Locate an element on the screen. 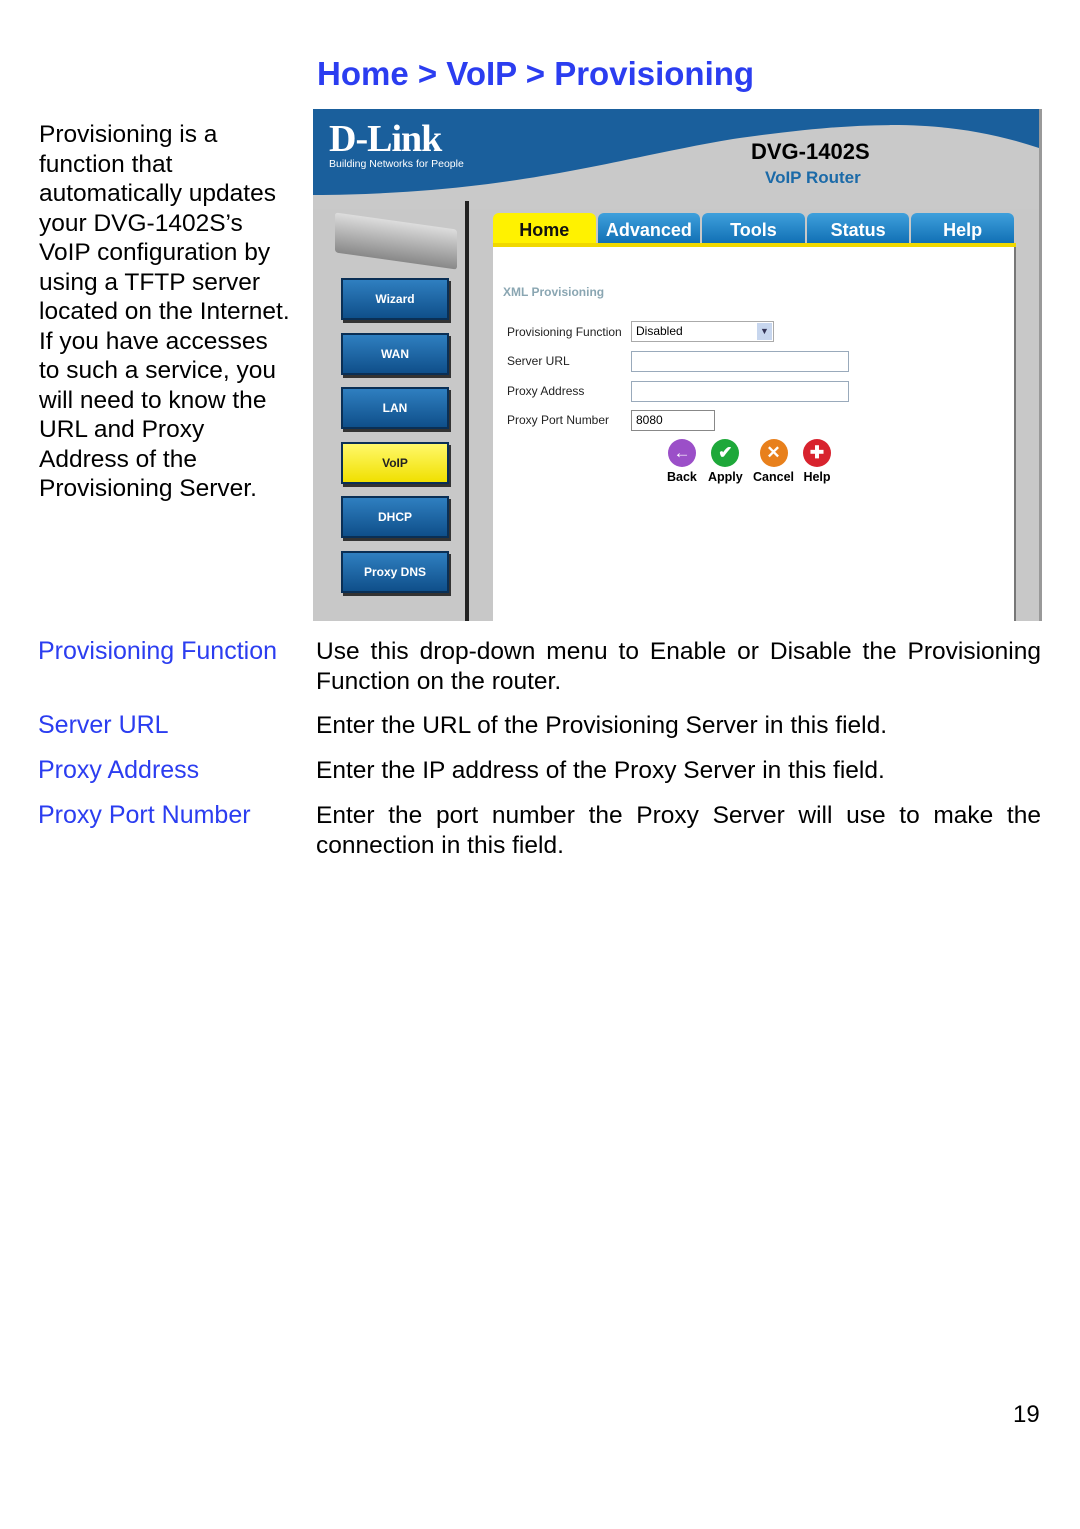 The width and height of the screenshot is (1080, 1529). tab-bar: Home Advanced Tools Status Help is located at coordinates (754, 230).